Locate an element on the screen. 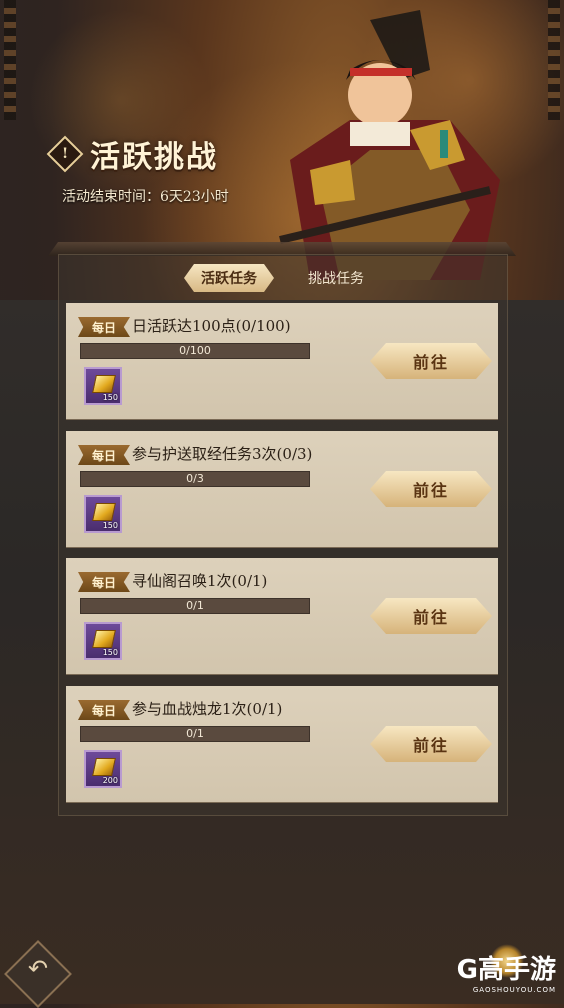  event-end-time: 活动结束时间：6天23小时 is located at coordinates (145, 197).